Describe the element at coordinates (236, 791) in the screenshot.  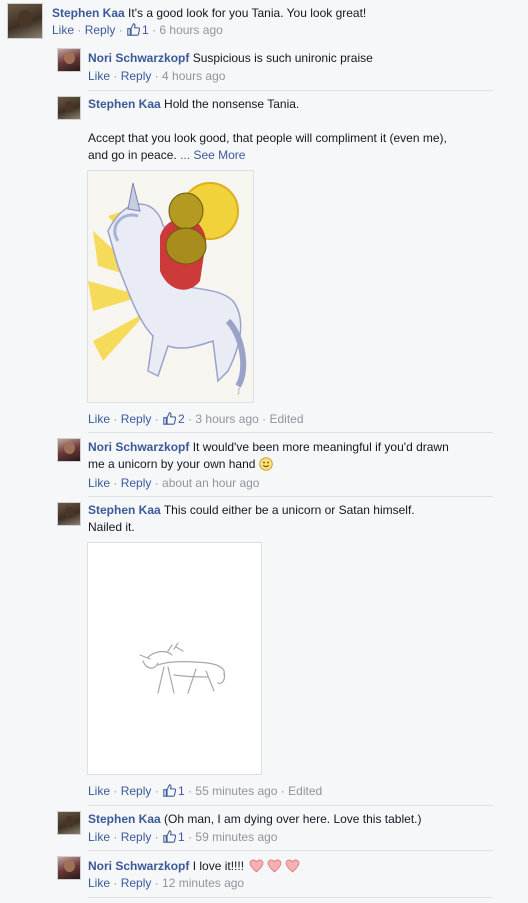
I see `timestamp: 55 minutes ago` at that location.